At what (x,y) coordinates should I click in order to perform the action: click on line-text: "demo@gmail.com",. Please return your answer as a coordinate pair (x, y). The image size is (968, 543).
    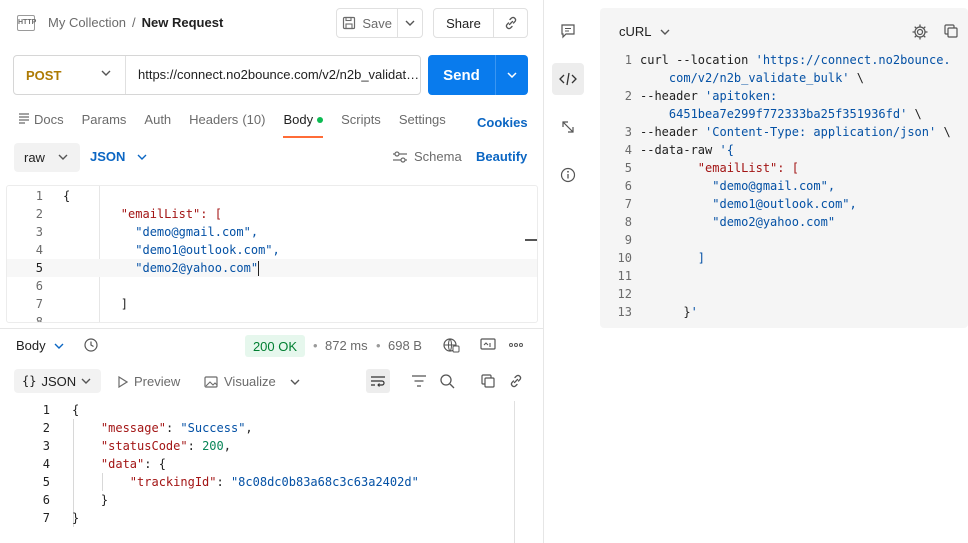
    Looking at the image, I should click on (161, 232).